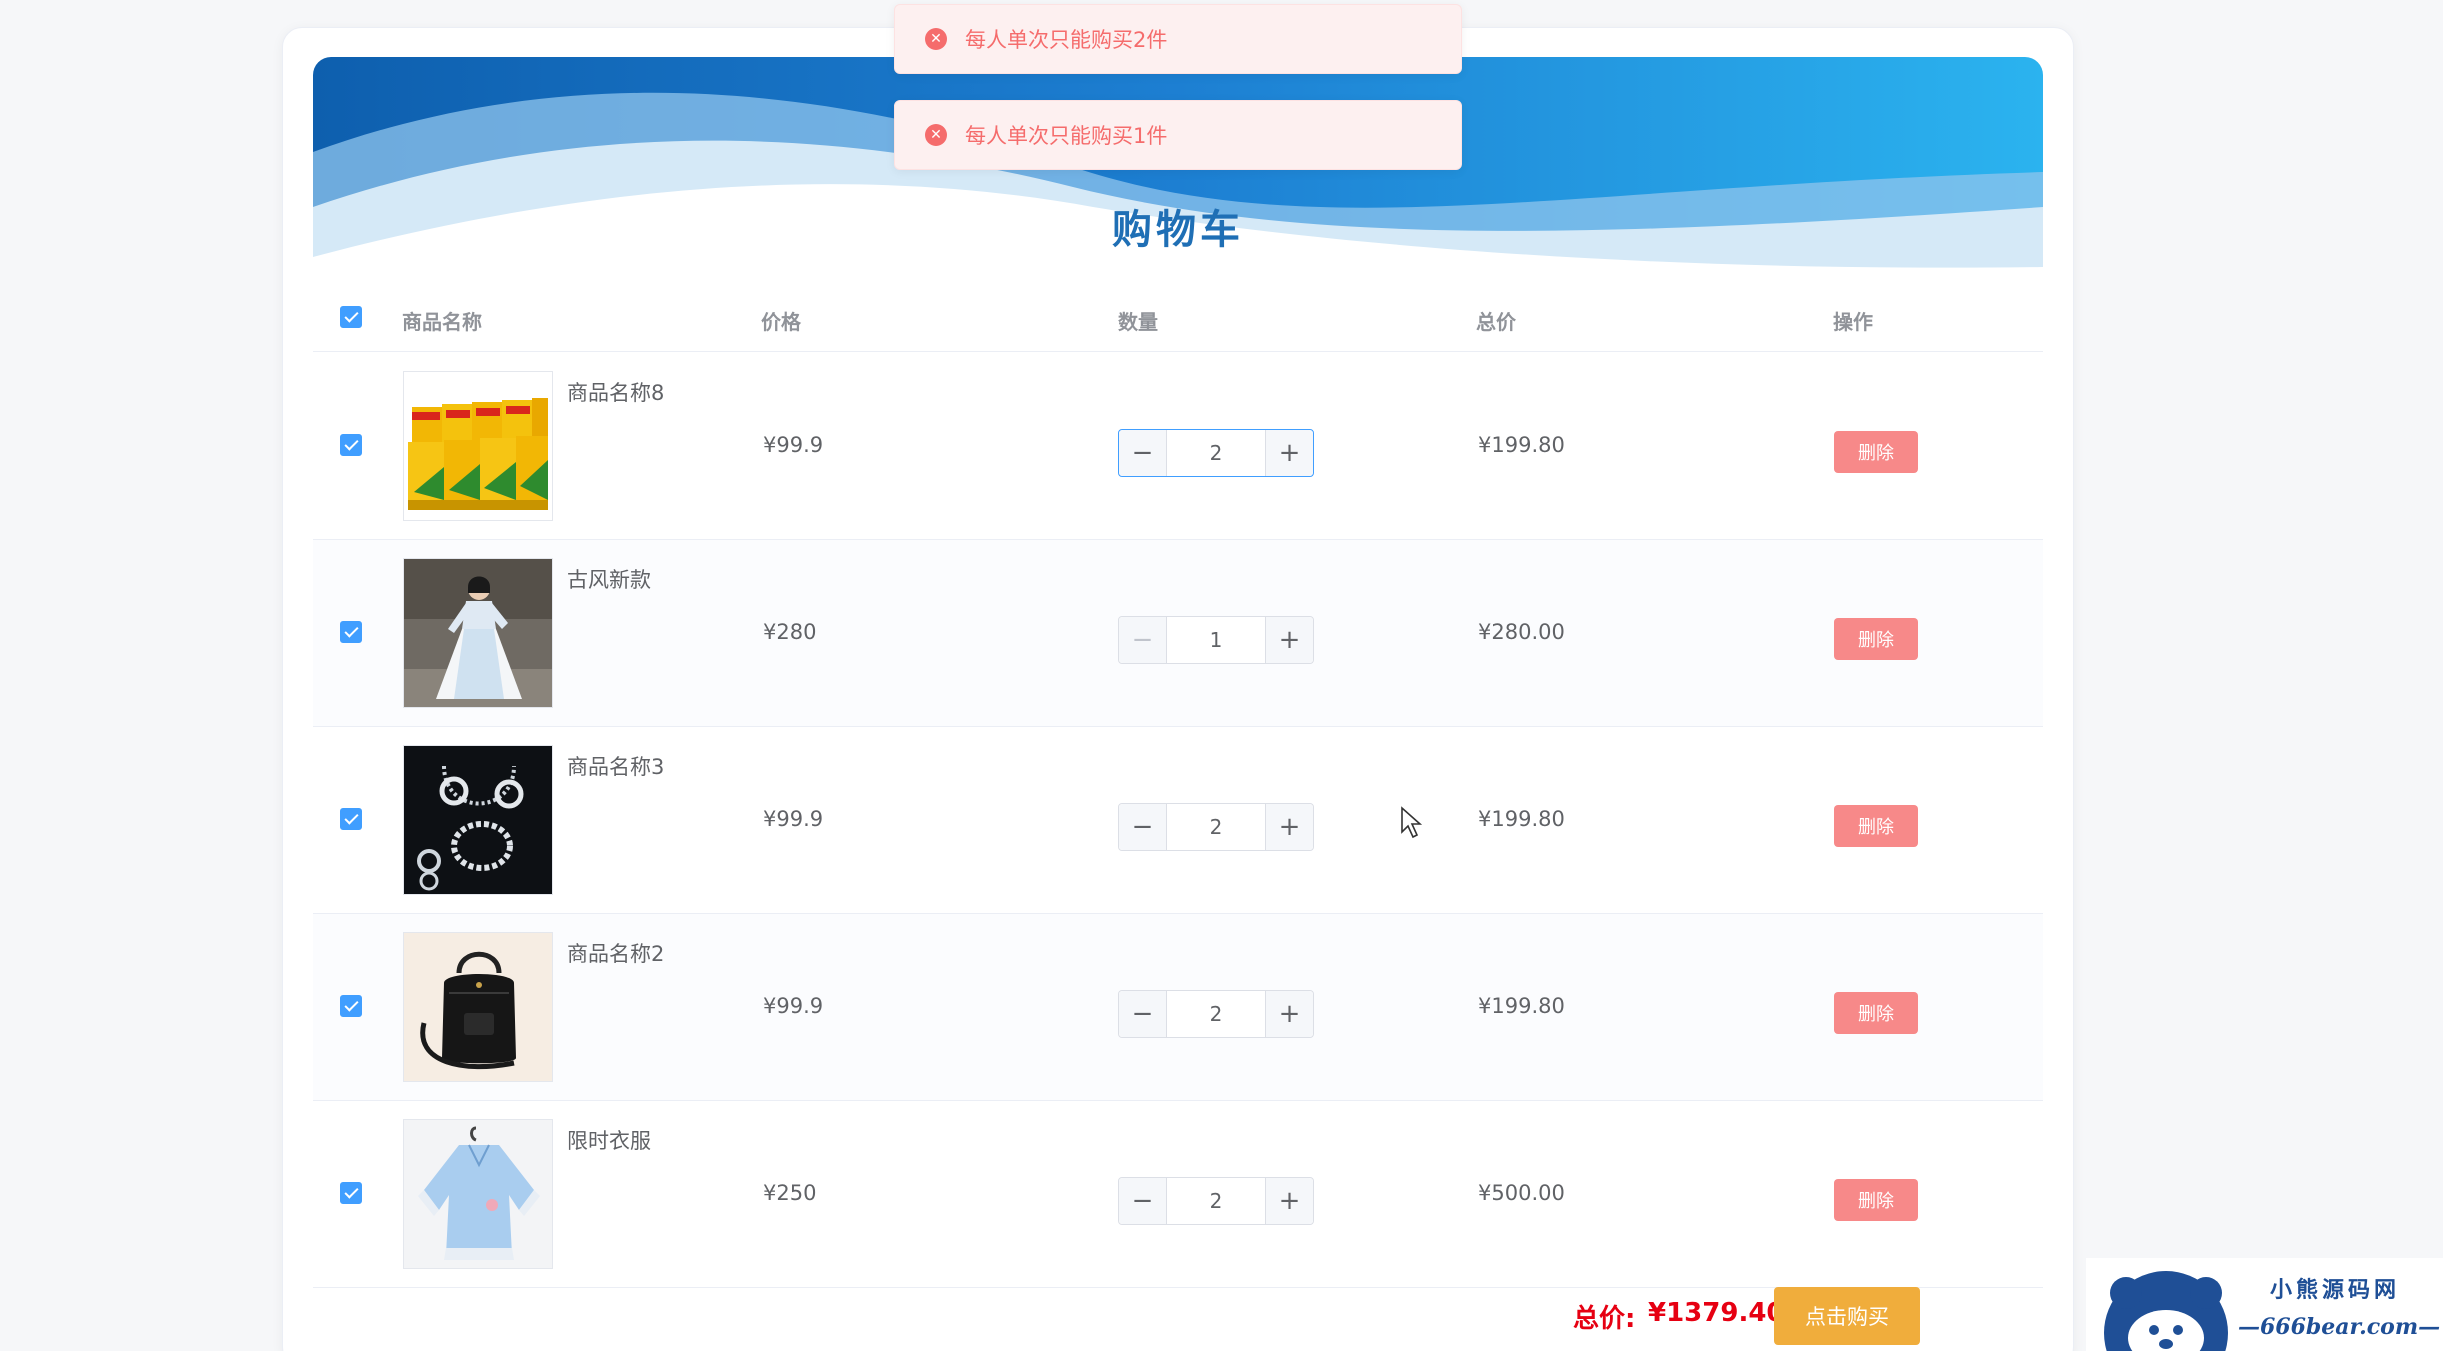 Image resolution: width=2443 pixels, height=1351 pixels. I want to click on table-header: 商品名称 价格 数量 总价 操作, so click(1178, 318).